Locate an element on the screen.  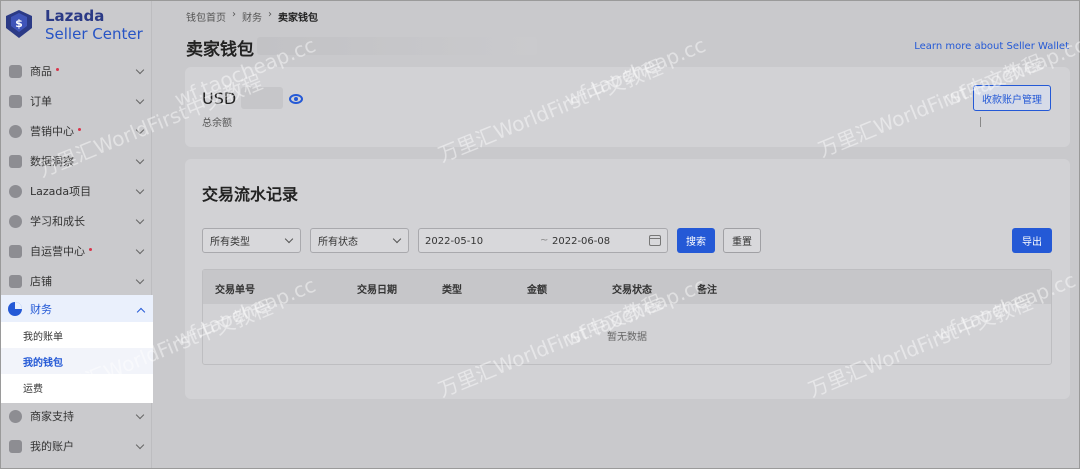
help-icon is located at coordinates (15, 416).